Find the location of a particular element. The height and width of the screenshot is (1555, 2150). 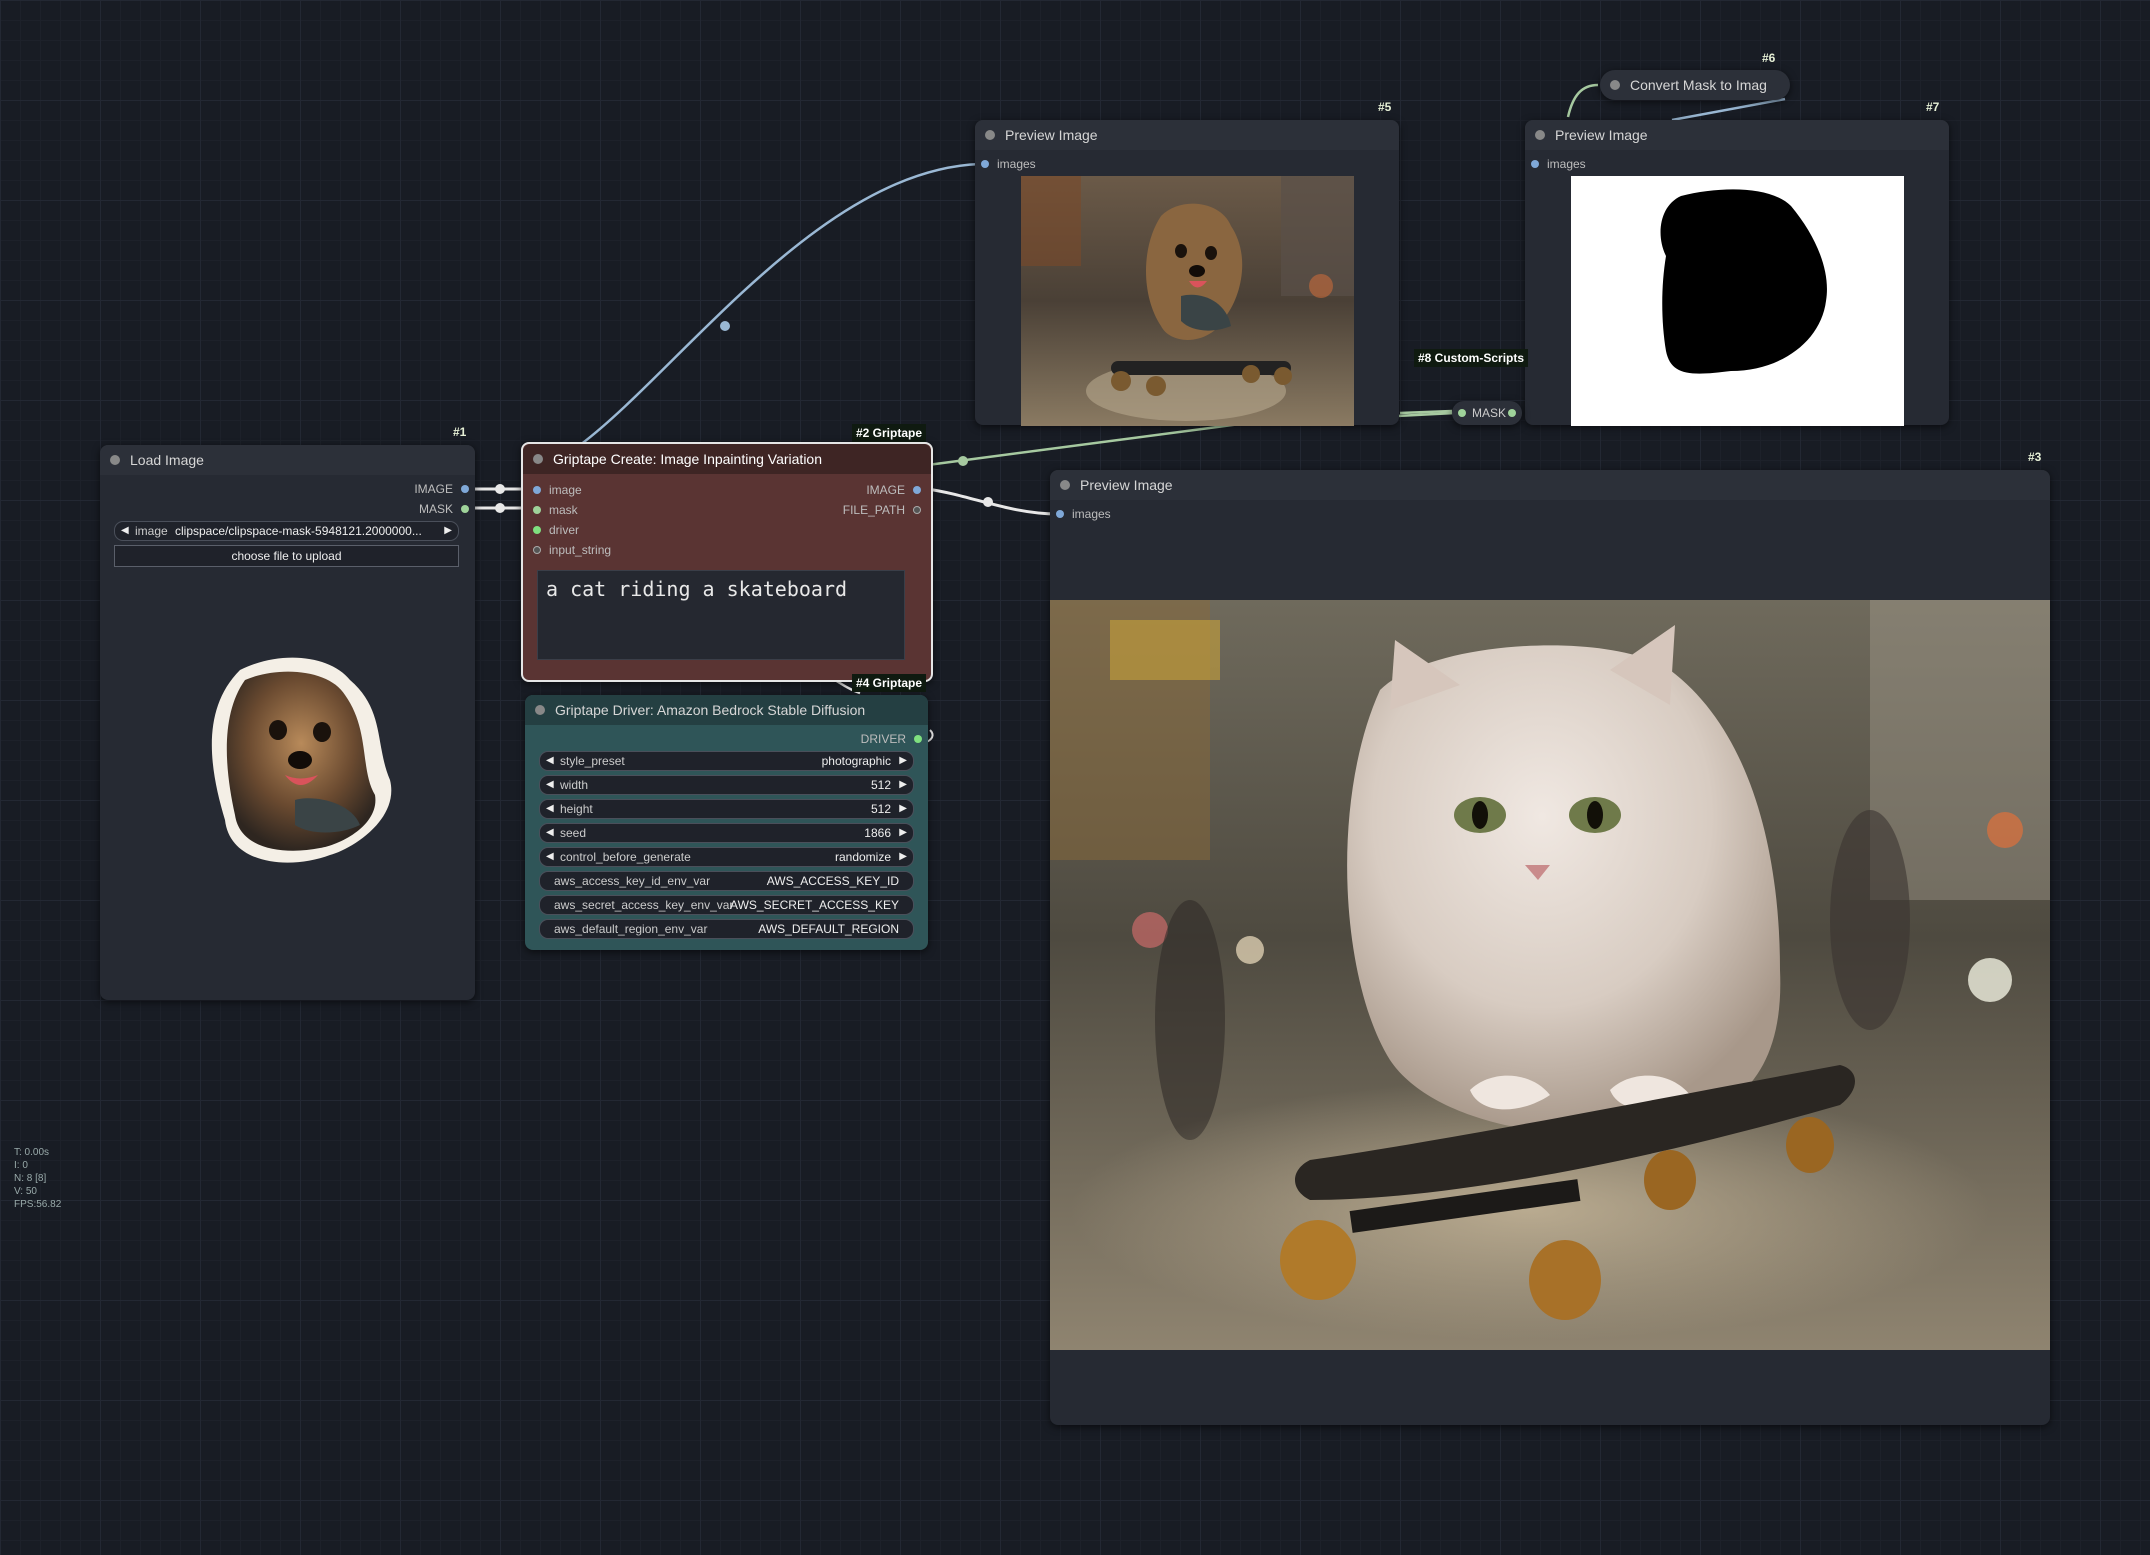

style-preset-widget: ◀ style_preset photographic ▶ is located at coordinates (726, 761).